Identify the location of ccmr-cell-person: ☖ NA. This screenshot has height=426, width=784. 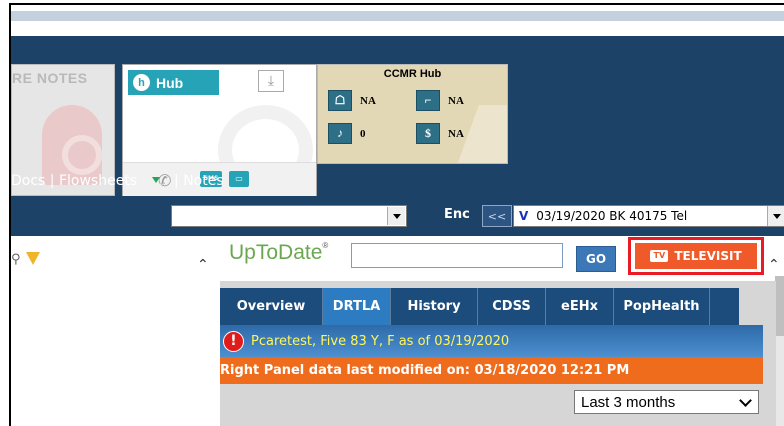
(352, 100).